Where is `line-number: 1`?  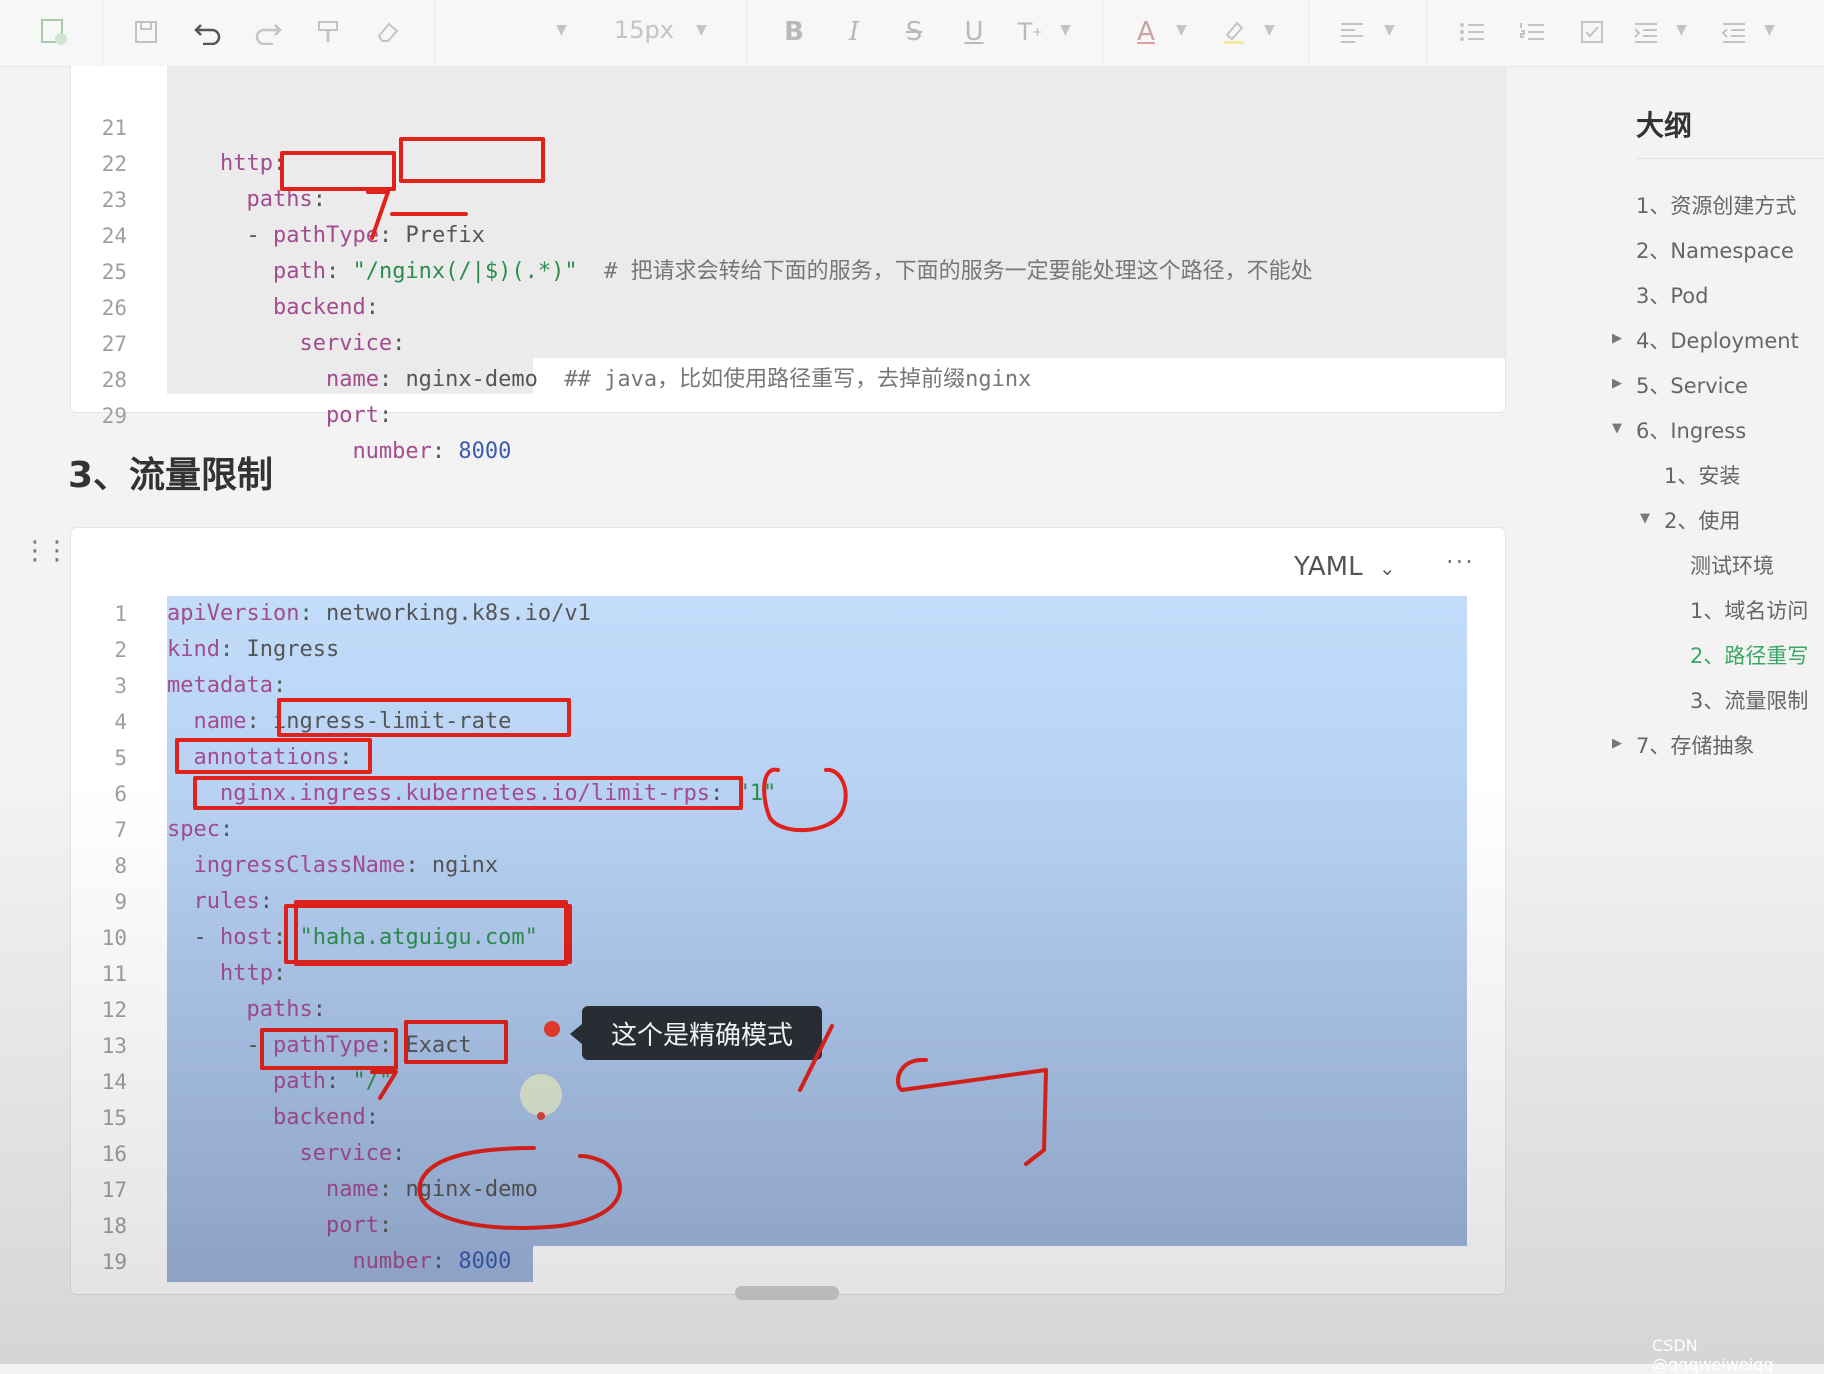
line-number: 1 is located at coordinates (120, 614).